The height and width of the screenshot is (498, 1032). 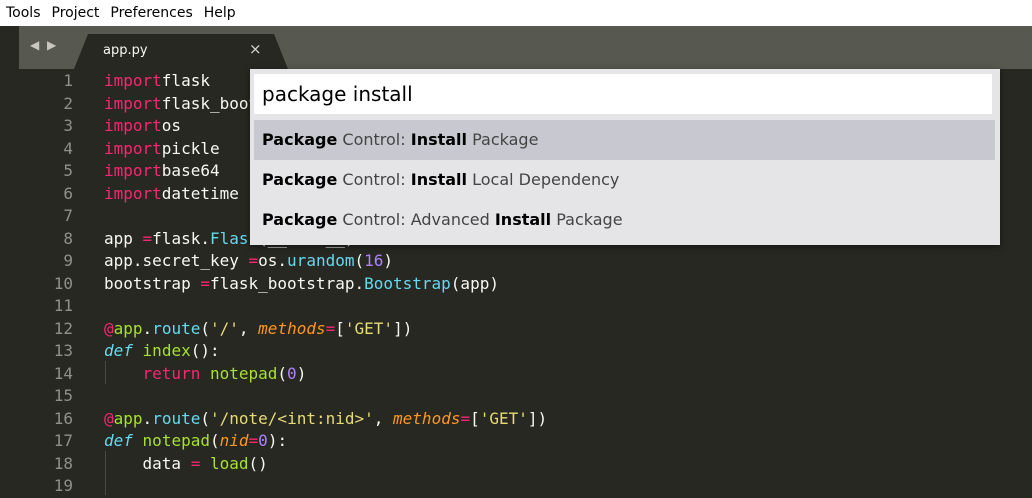 What do you see at coordinates (63, 283) in the screenshot?
I see `line-number: 10` at bounding box center [63, 283].